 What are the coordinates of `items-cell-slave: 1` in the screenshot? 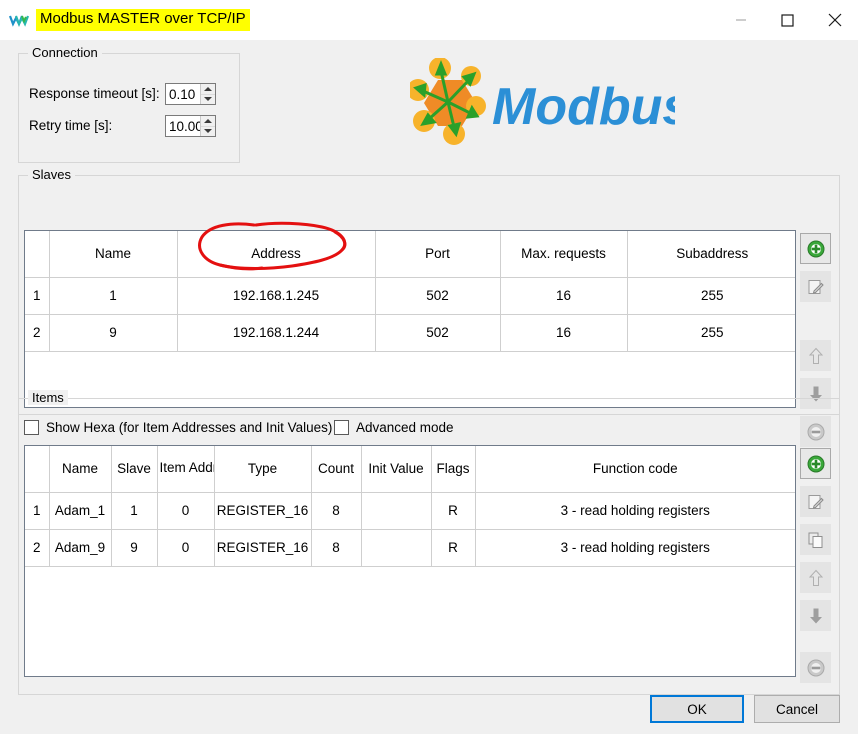 It's located at (134, 511).